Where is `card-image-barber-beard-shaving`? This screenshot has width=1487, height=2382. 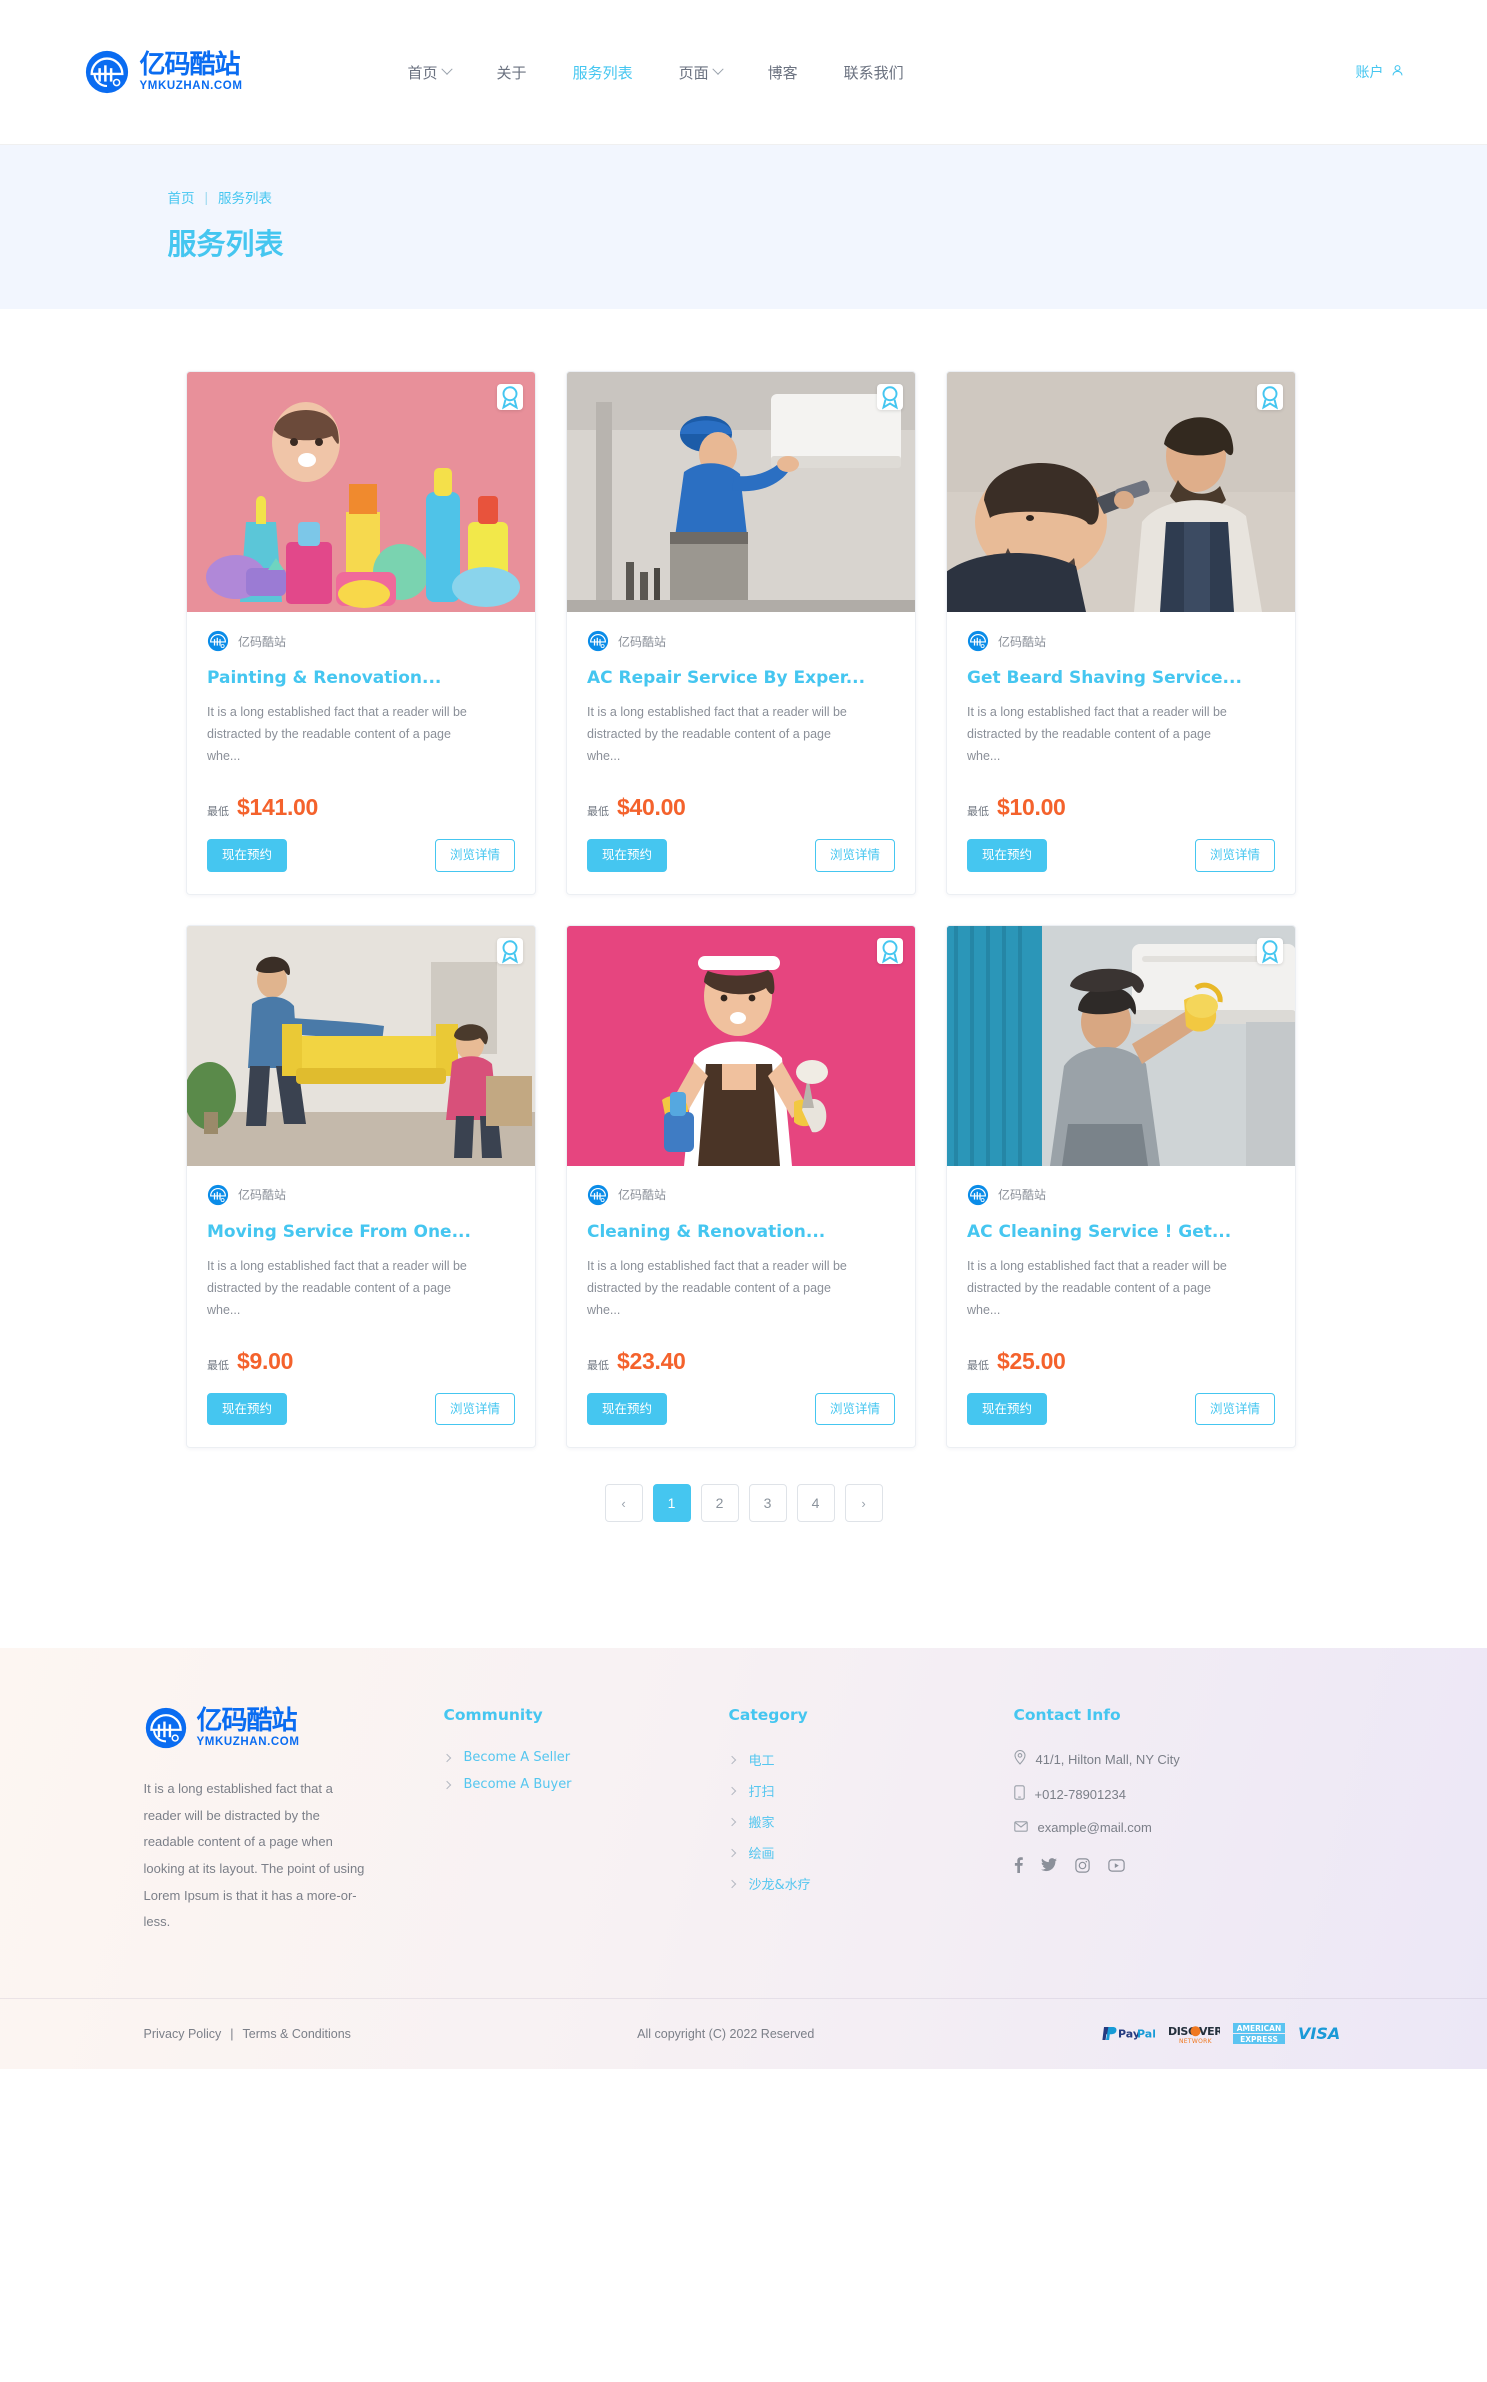
card-image-barber-beard-shaving is located at coordinates (1121, 492).